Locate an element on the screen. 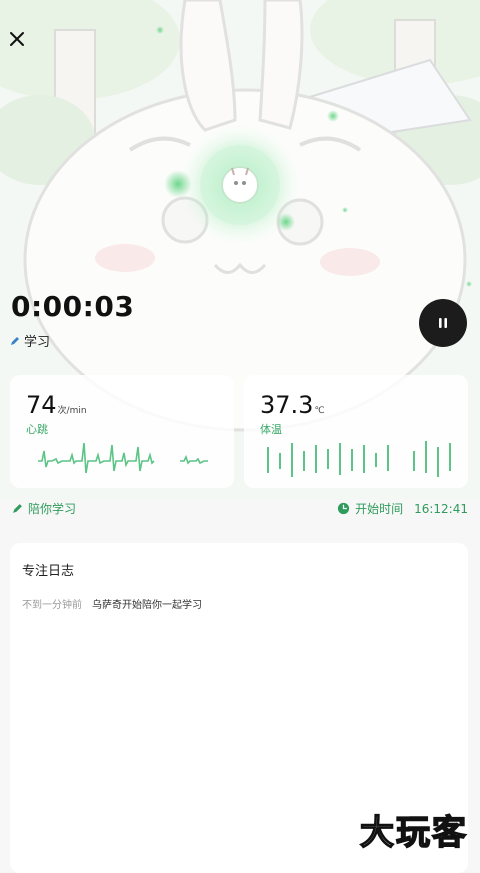 The height and width of the screenshot is (873, 480). heart-rate-value: 74 is located at coordinates (41, 405).